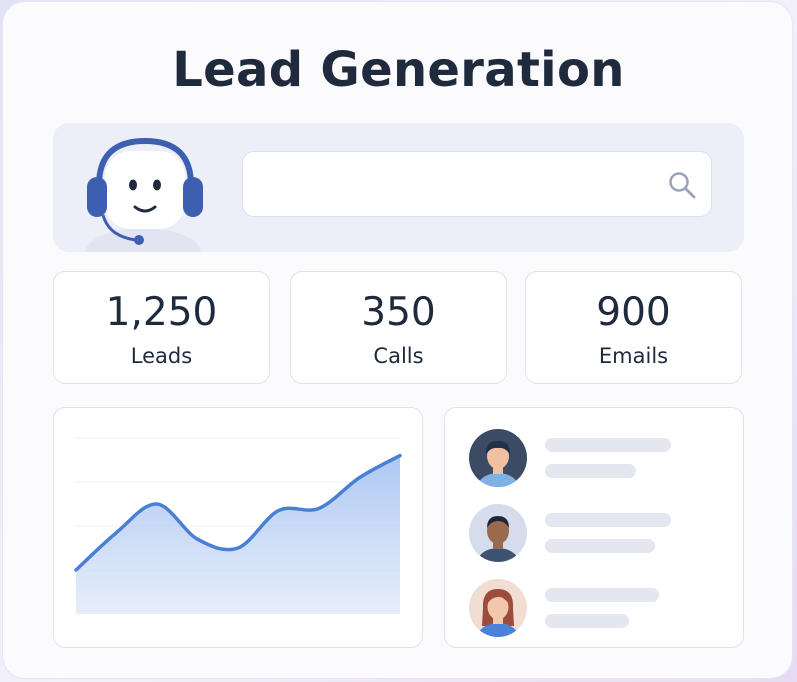 The height and width of the screenshot is (682, 797). I want to click on stat-card-emails: 900 Emails, so click(633, 327).